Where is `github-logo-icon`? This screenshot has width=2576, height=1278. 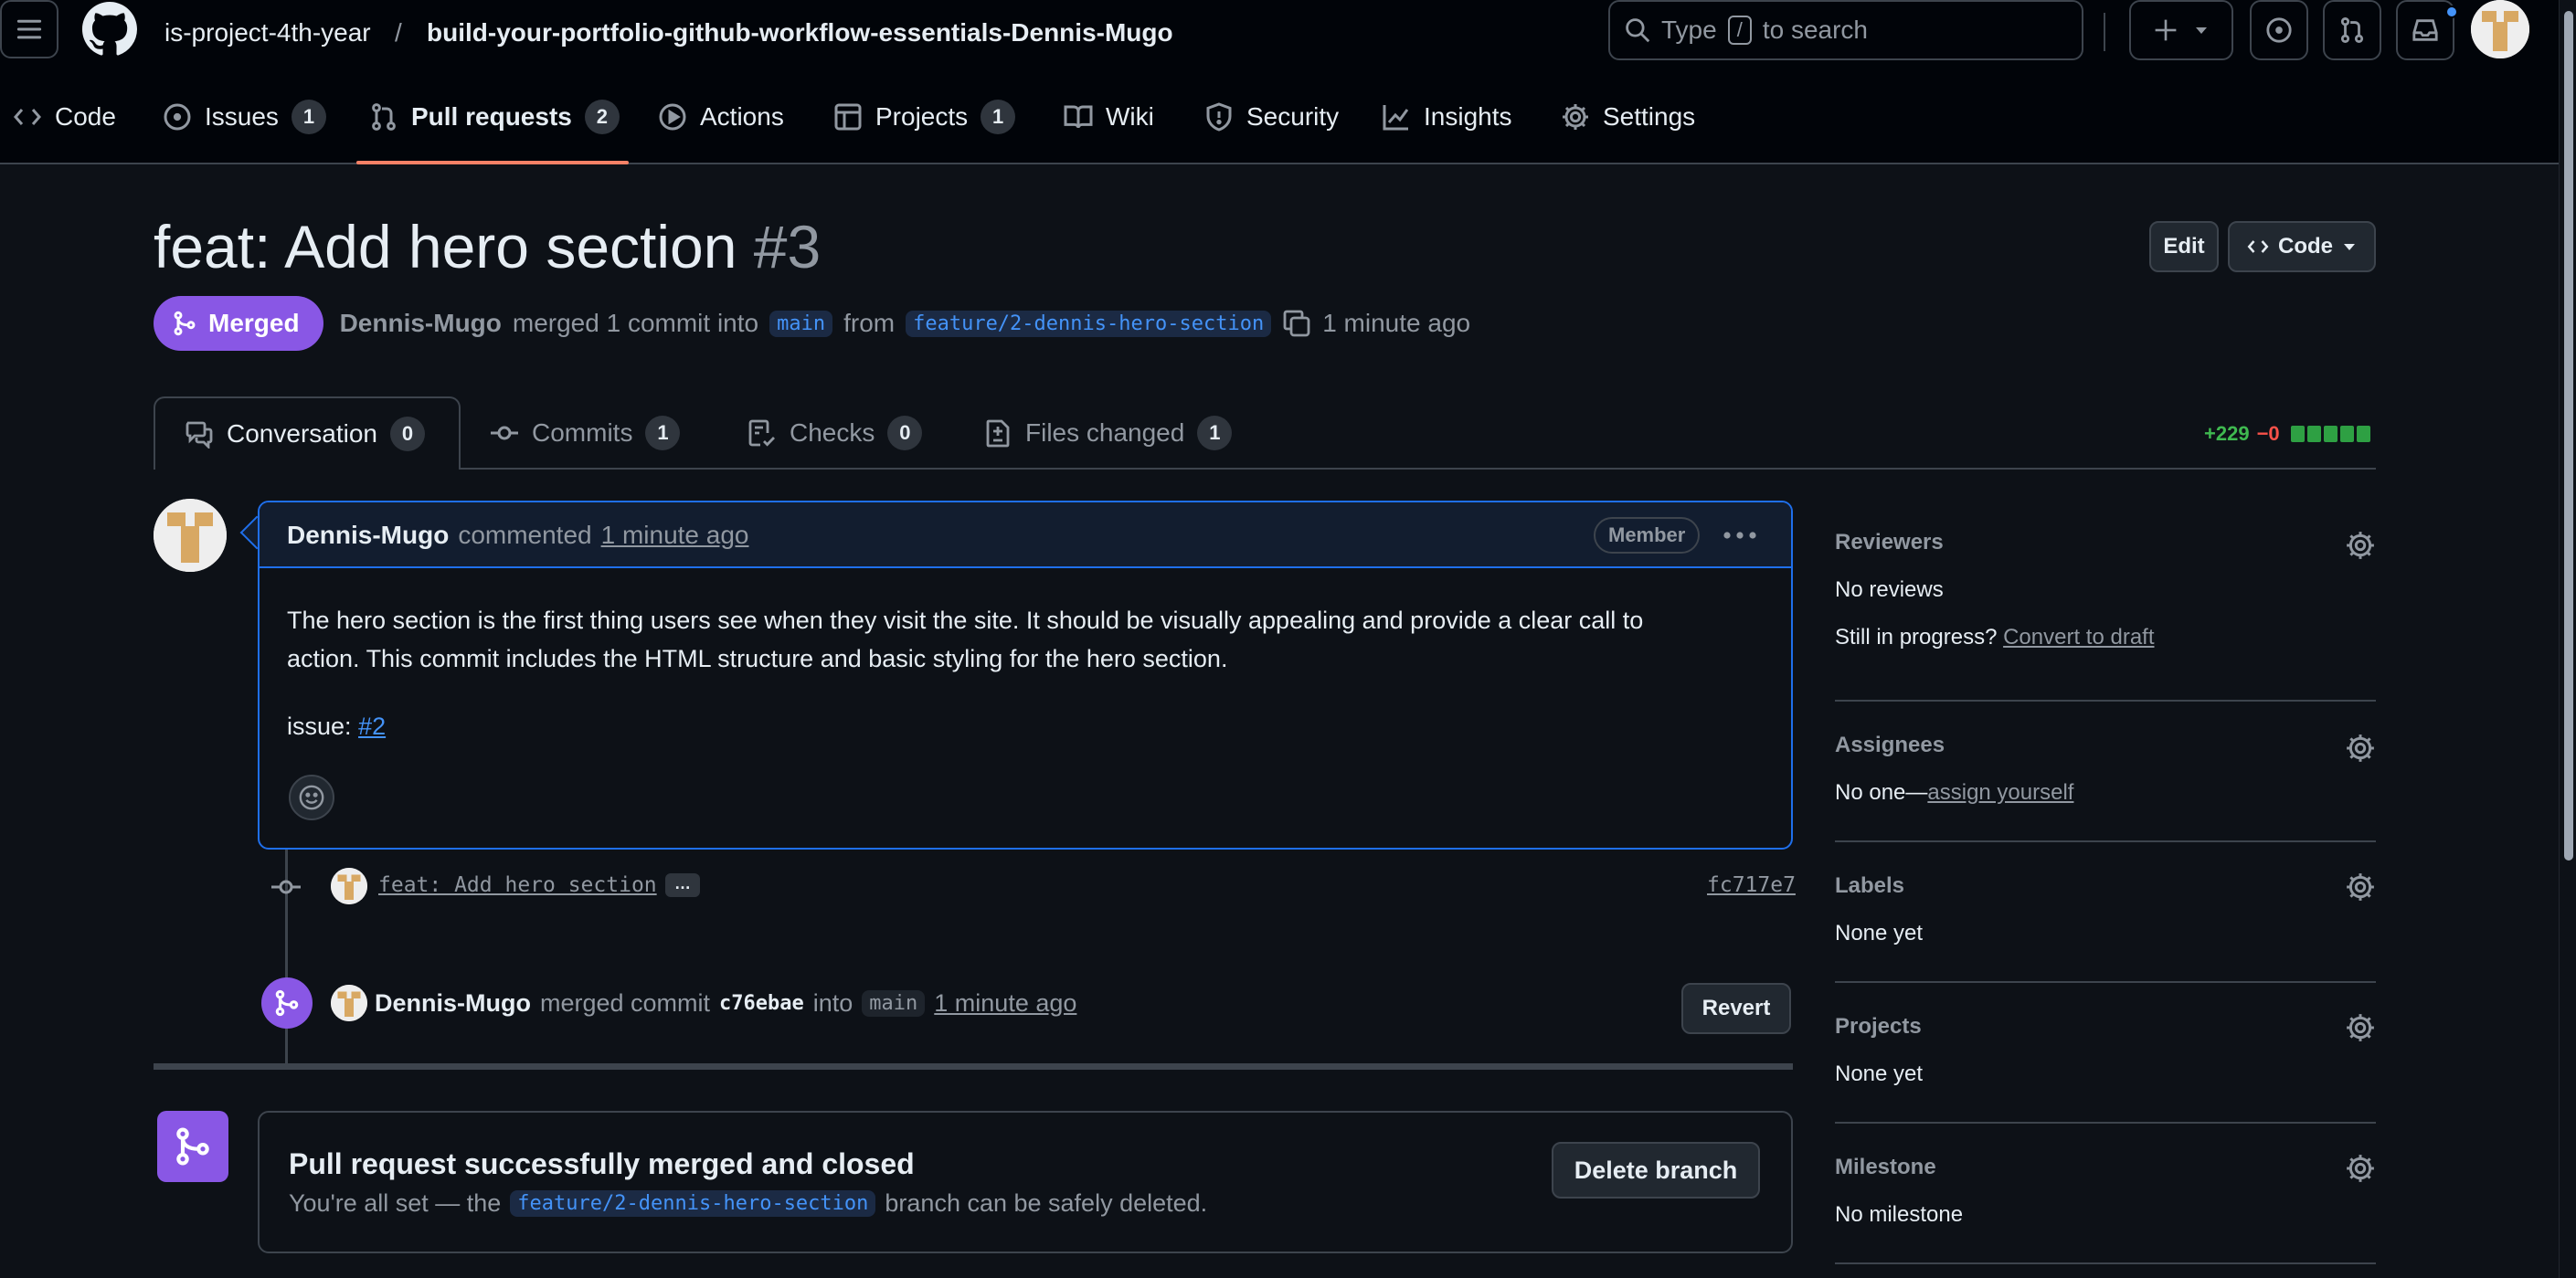
github-logo-icon is located at coordinates (109, 29).